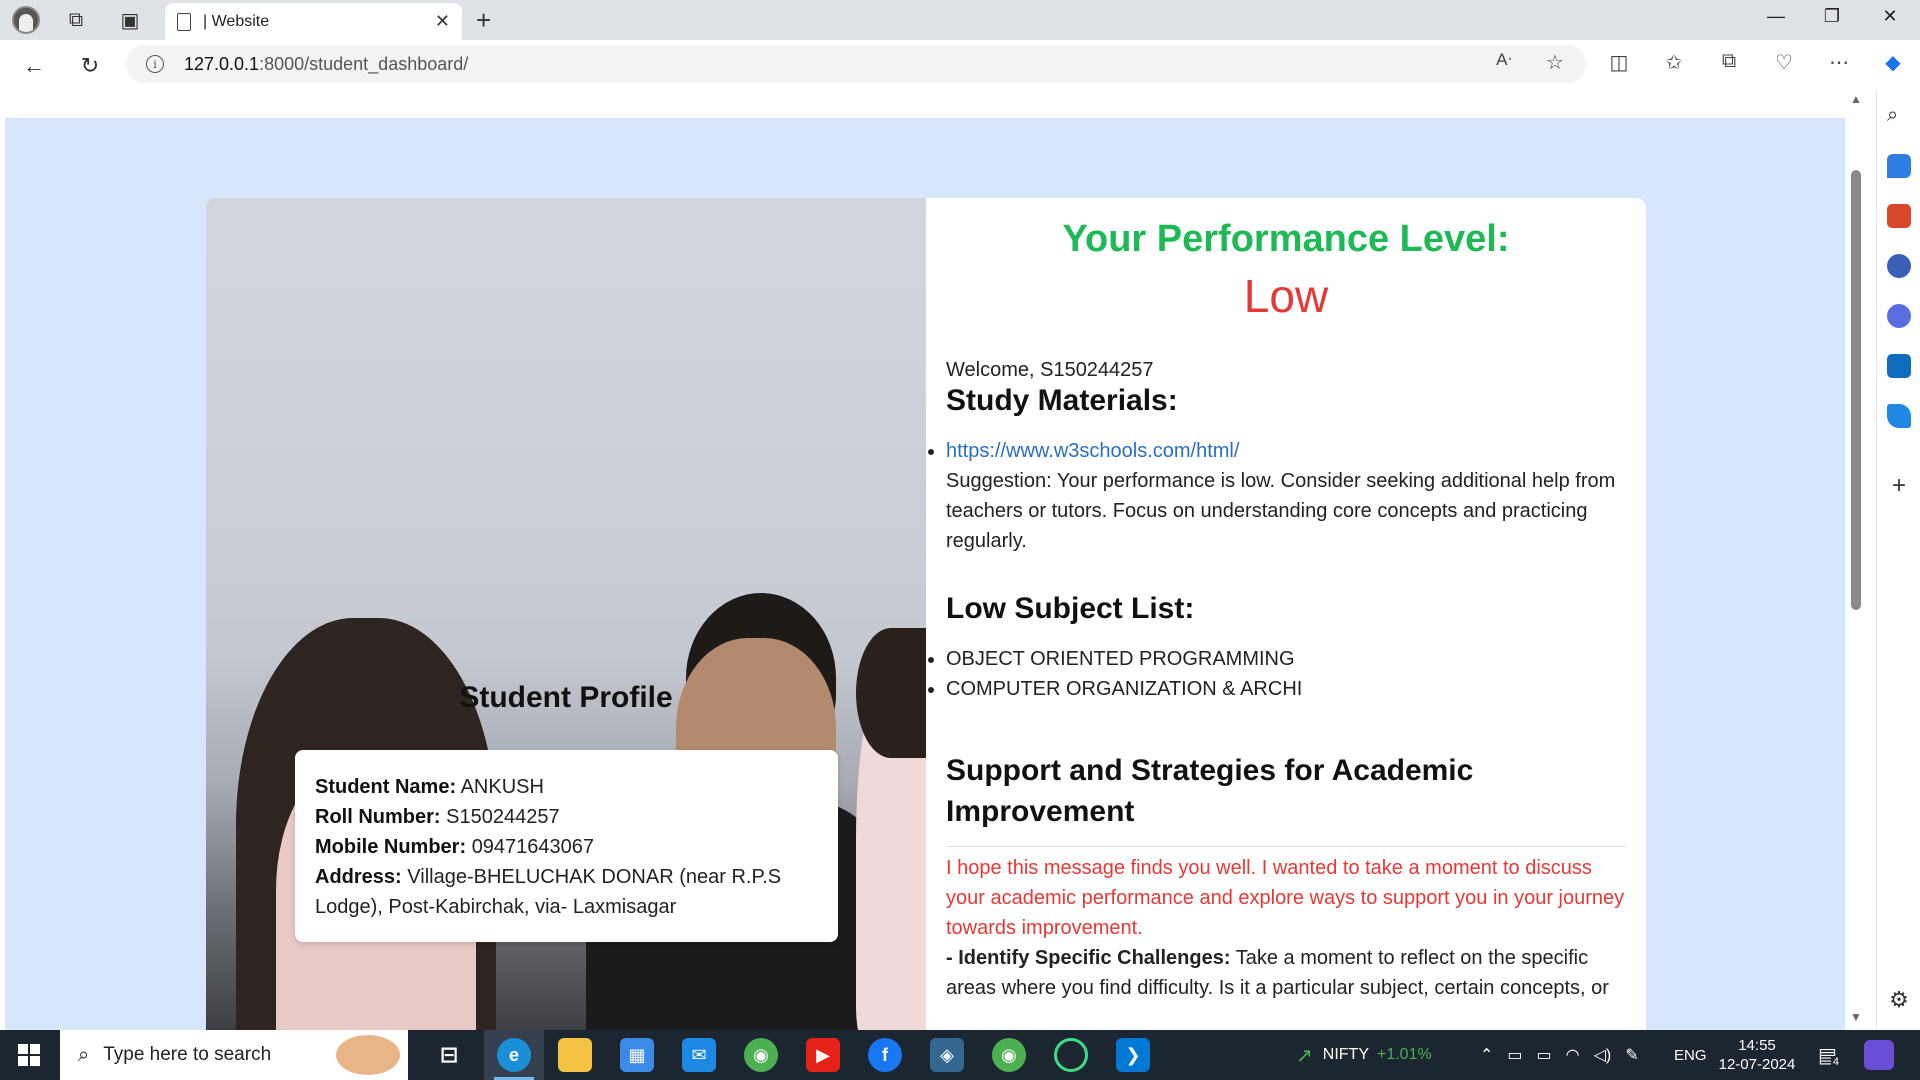 This screenshot has height=1080, width=1920. Describe the element at coordinates (1504, 60) in the screenshot. I see `read-aloud-icon: Aᐧ` at that location.